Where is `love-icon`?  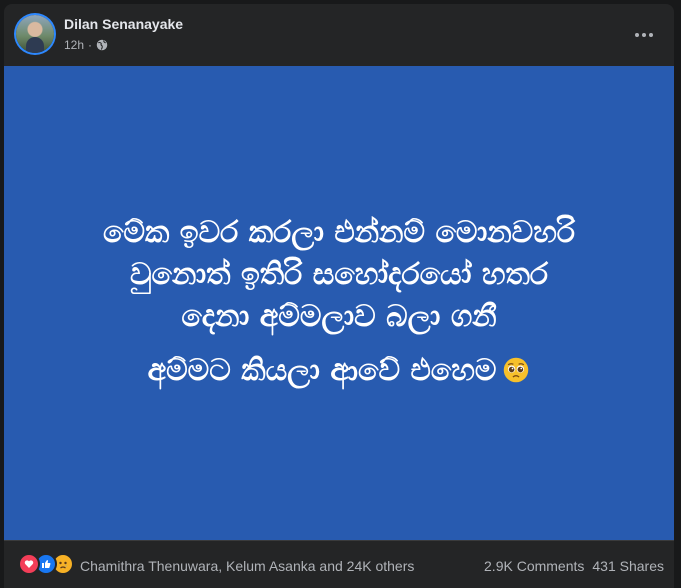 love-icon is located at coordinates (29, 564).